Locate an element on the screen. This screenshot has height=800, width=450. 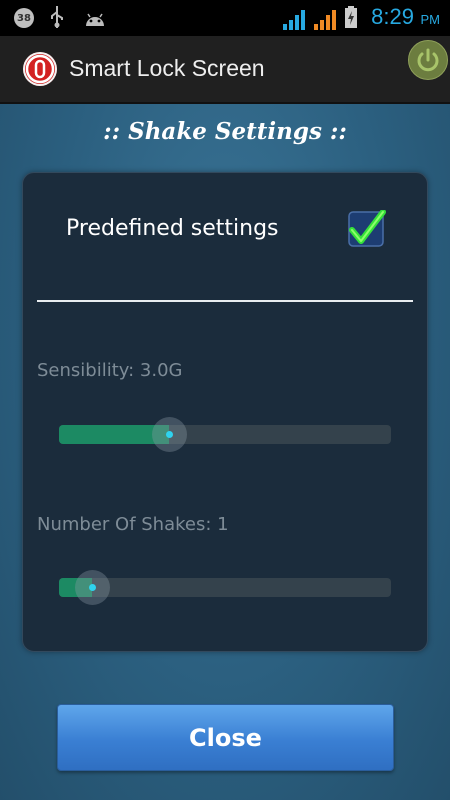
app-power-icon is located at coordinates (40, 69).